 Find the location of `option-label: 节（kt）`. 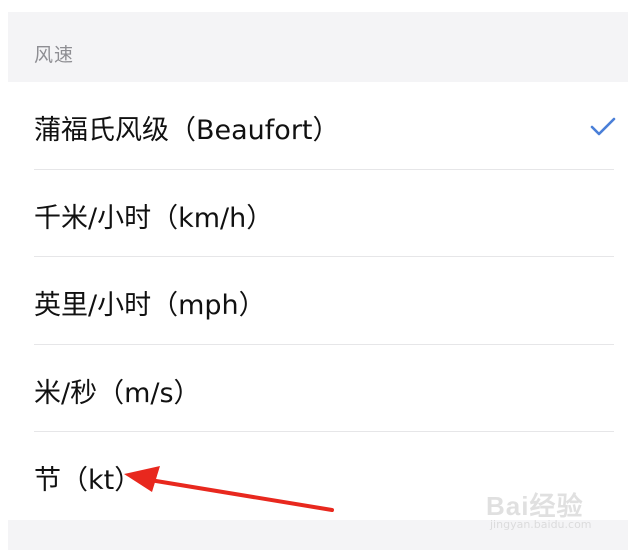

option-label: 节（kt） is located at coordinates (88, 480).